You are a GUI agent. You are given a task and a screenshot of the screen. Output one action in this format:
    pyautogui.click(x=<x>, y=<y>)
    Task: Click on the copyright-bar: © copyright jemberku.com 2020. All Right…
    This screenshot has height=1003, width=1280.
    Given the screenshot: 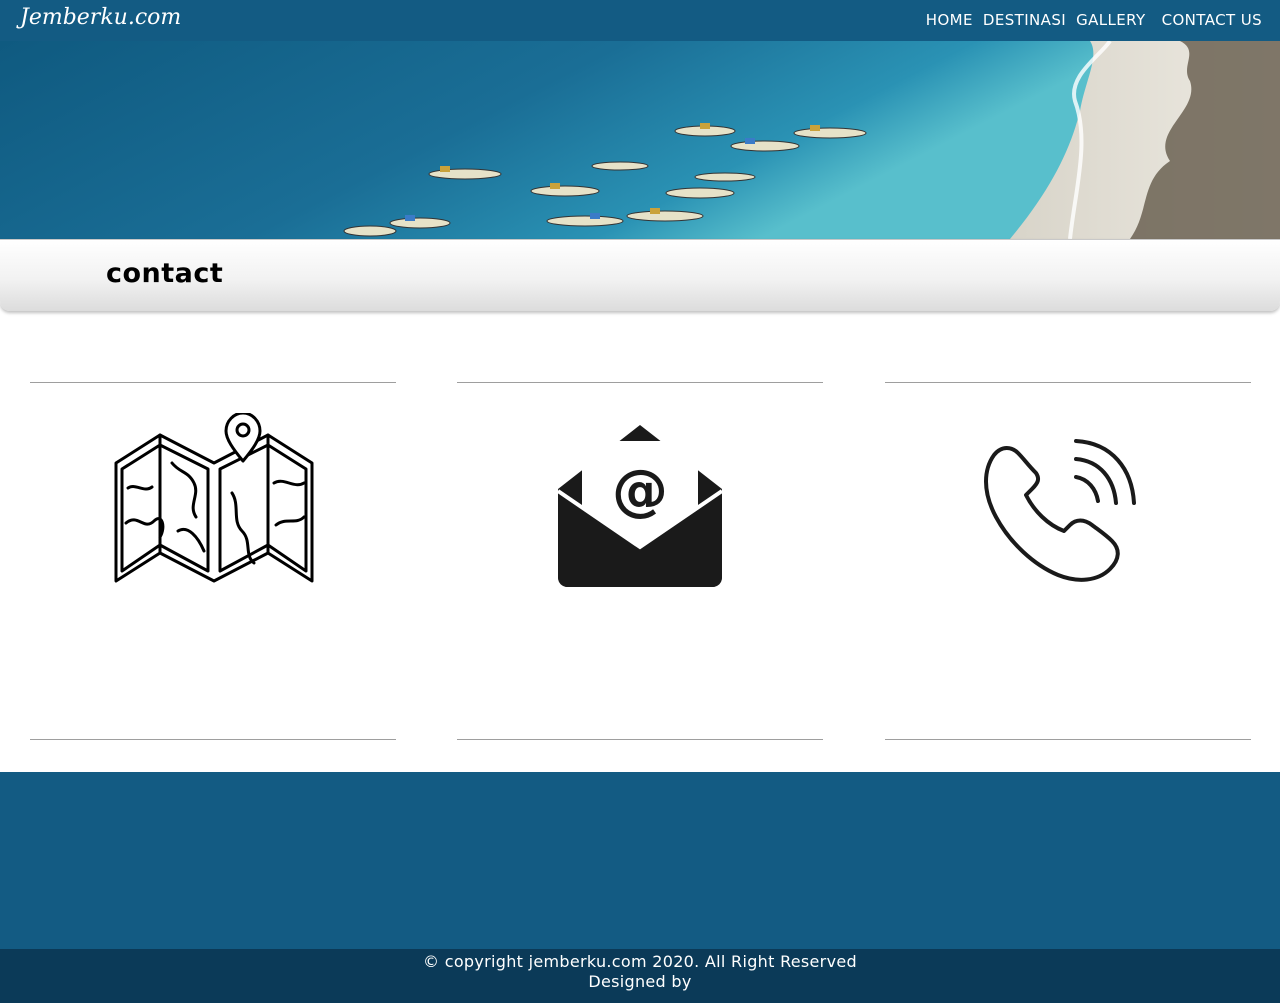 What is the action you would take?
    pyautogui.click(x=640, y=976)
    